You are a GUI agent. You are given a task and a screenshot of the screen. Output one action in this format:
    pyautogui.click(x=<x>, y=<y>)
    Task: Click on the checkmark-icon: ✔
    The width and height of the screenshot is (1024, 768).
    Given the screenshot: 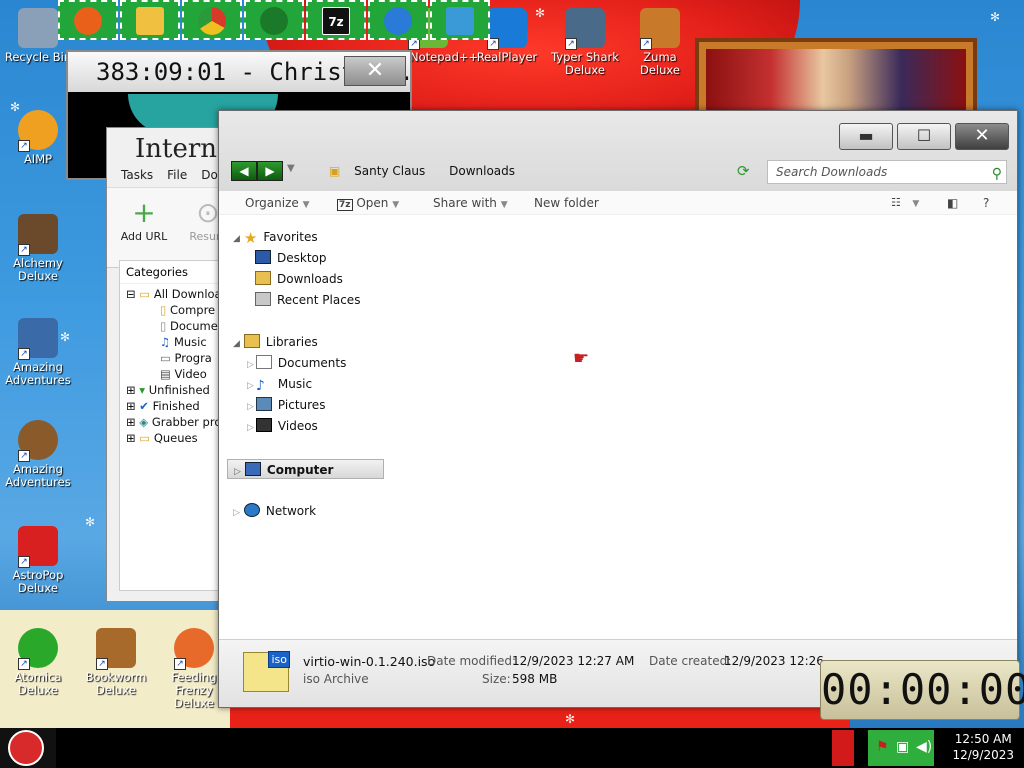 What is the action you would take?
    pyautogui.click(x=144, y=406)
    